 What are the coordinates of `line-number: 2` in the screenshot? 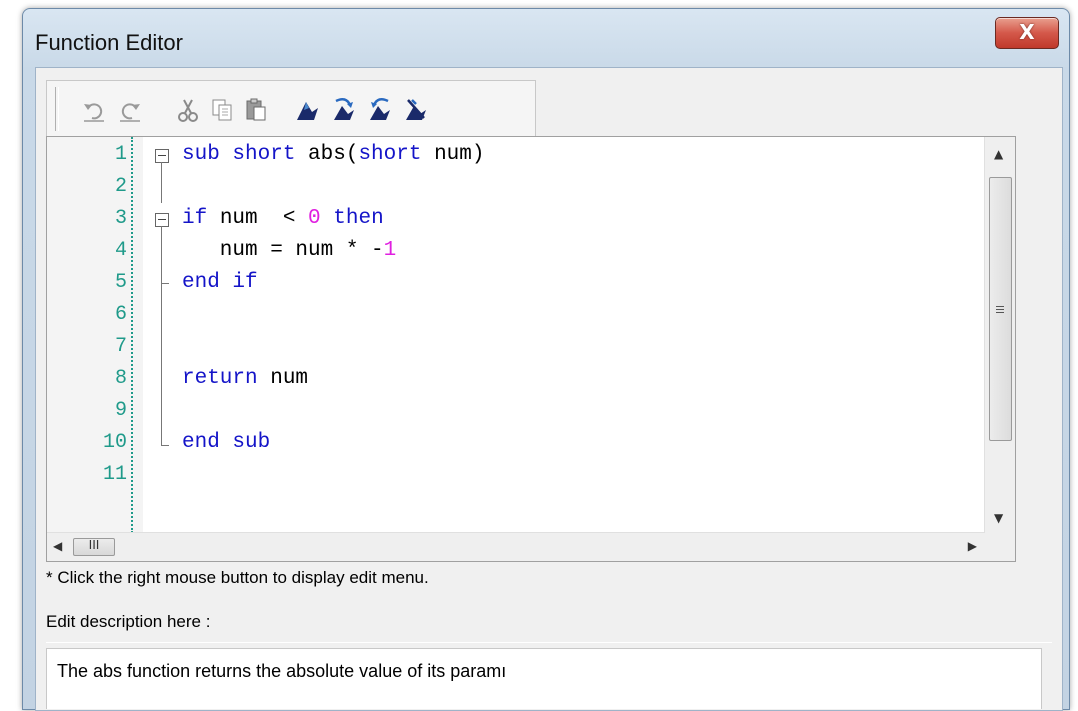 It's located at (120, 186).